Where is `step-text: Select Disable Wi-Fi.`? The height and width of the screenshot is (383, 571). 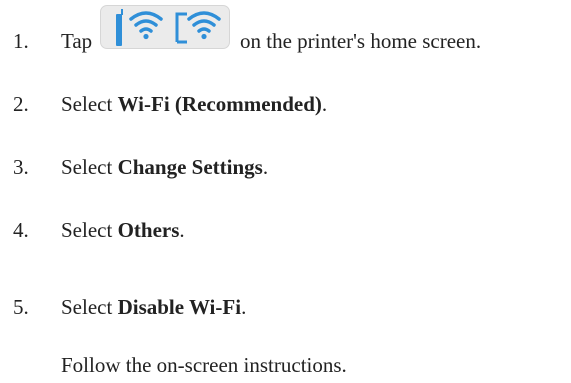
step-text: Select Disable Wi-Fi. is located at coordinates (153, 307).